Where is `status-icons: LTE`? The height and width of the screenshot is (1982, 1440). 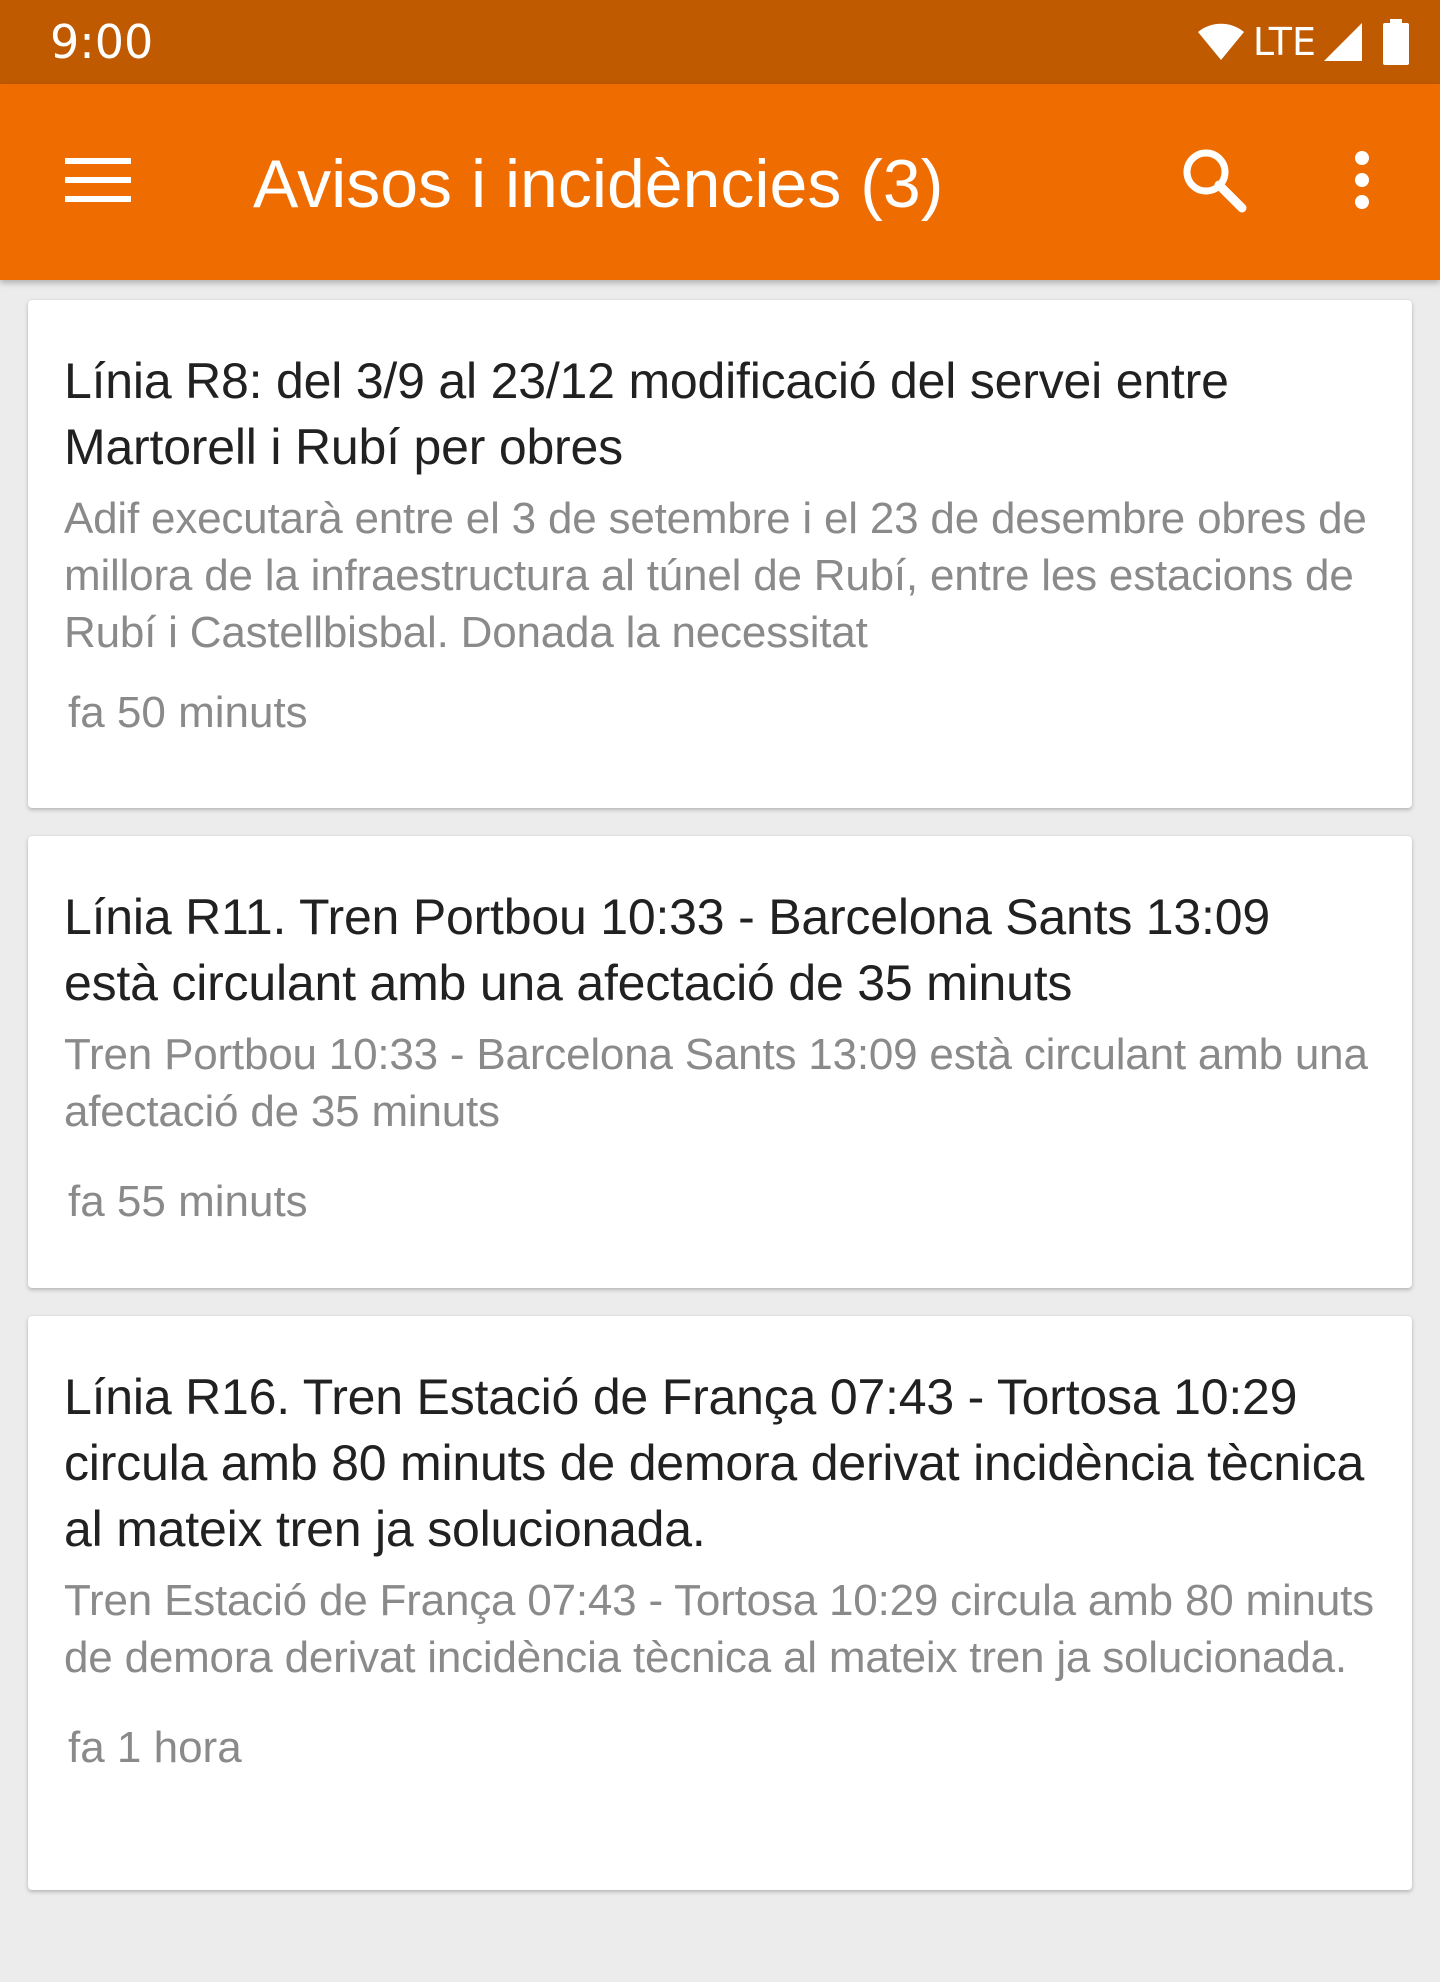 status-icons: LTE is located at coordinates (1303, 42).